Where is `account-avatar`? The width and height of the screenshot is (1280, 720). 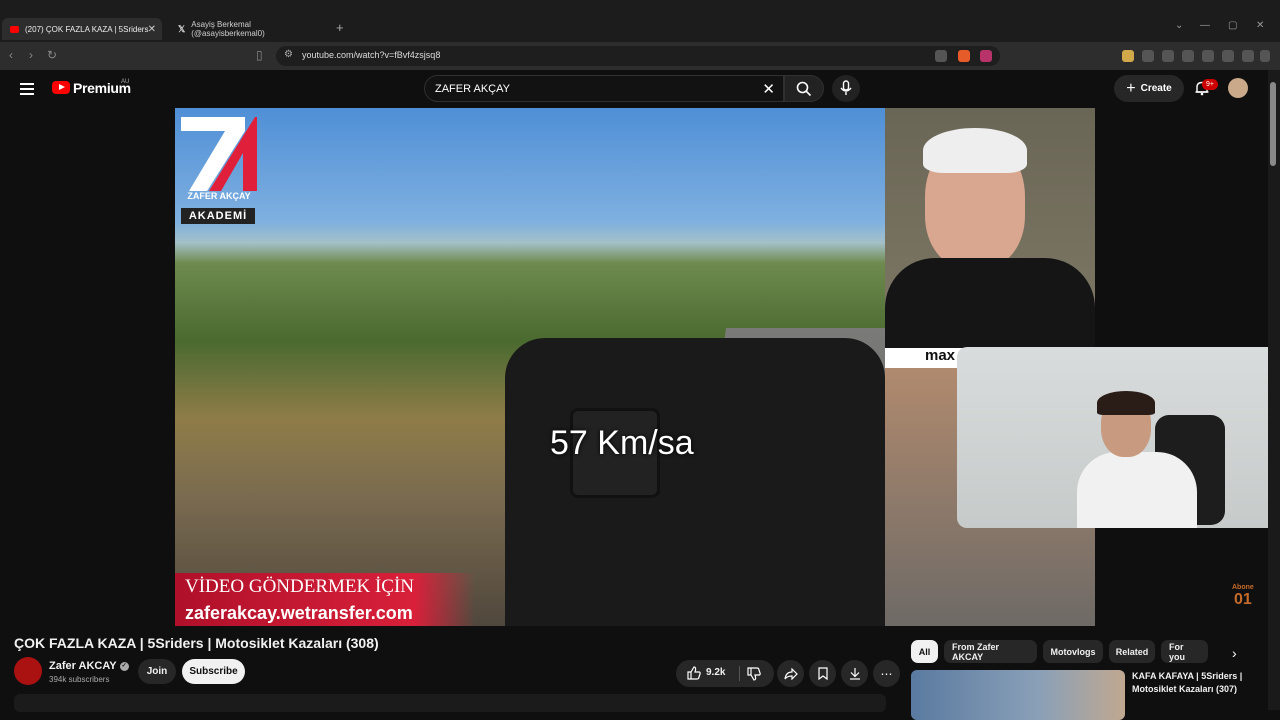
account-avatar is located at coordinates (1238, 88).